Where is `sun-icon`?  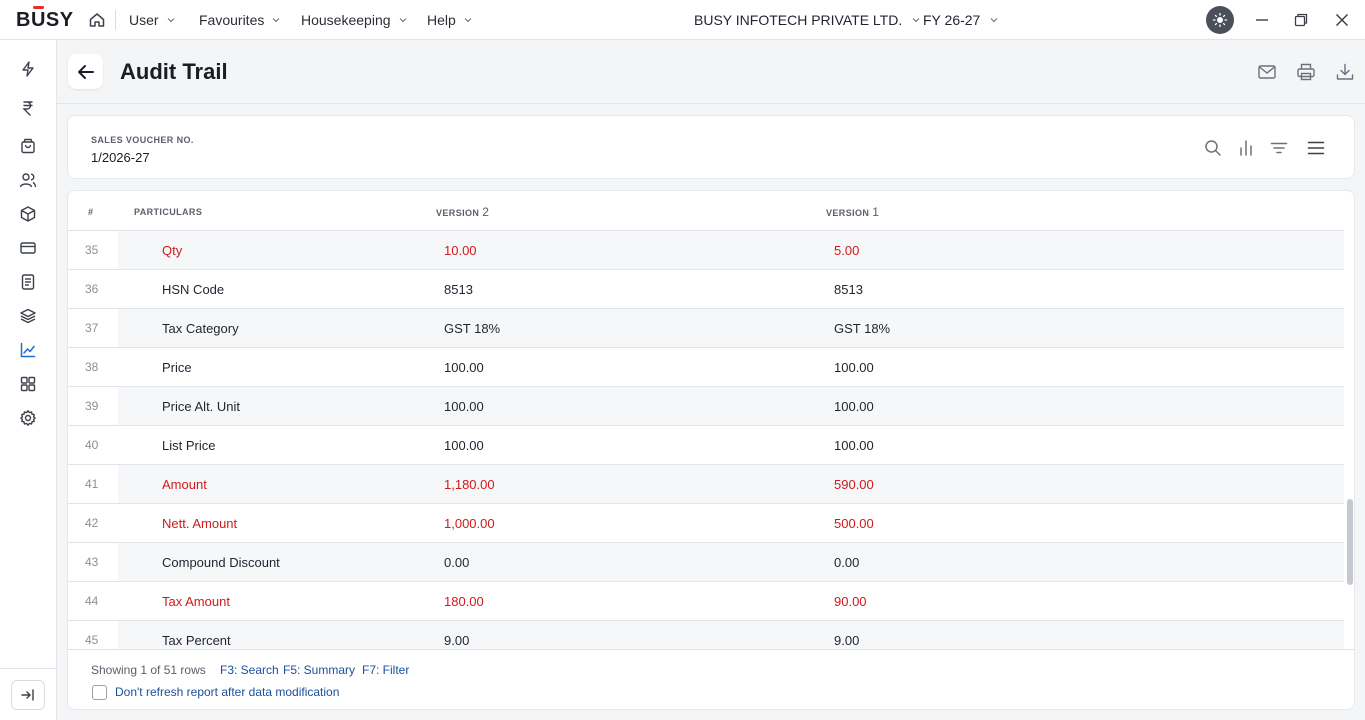
sun-icon is located at coordinates (1220, 20).